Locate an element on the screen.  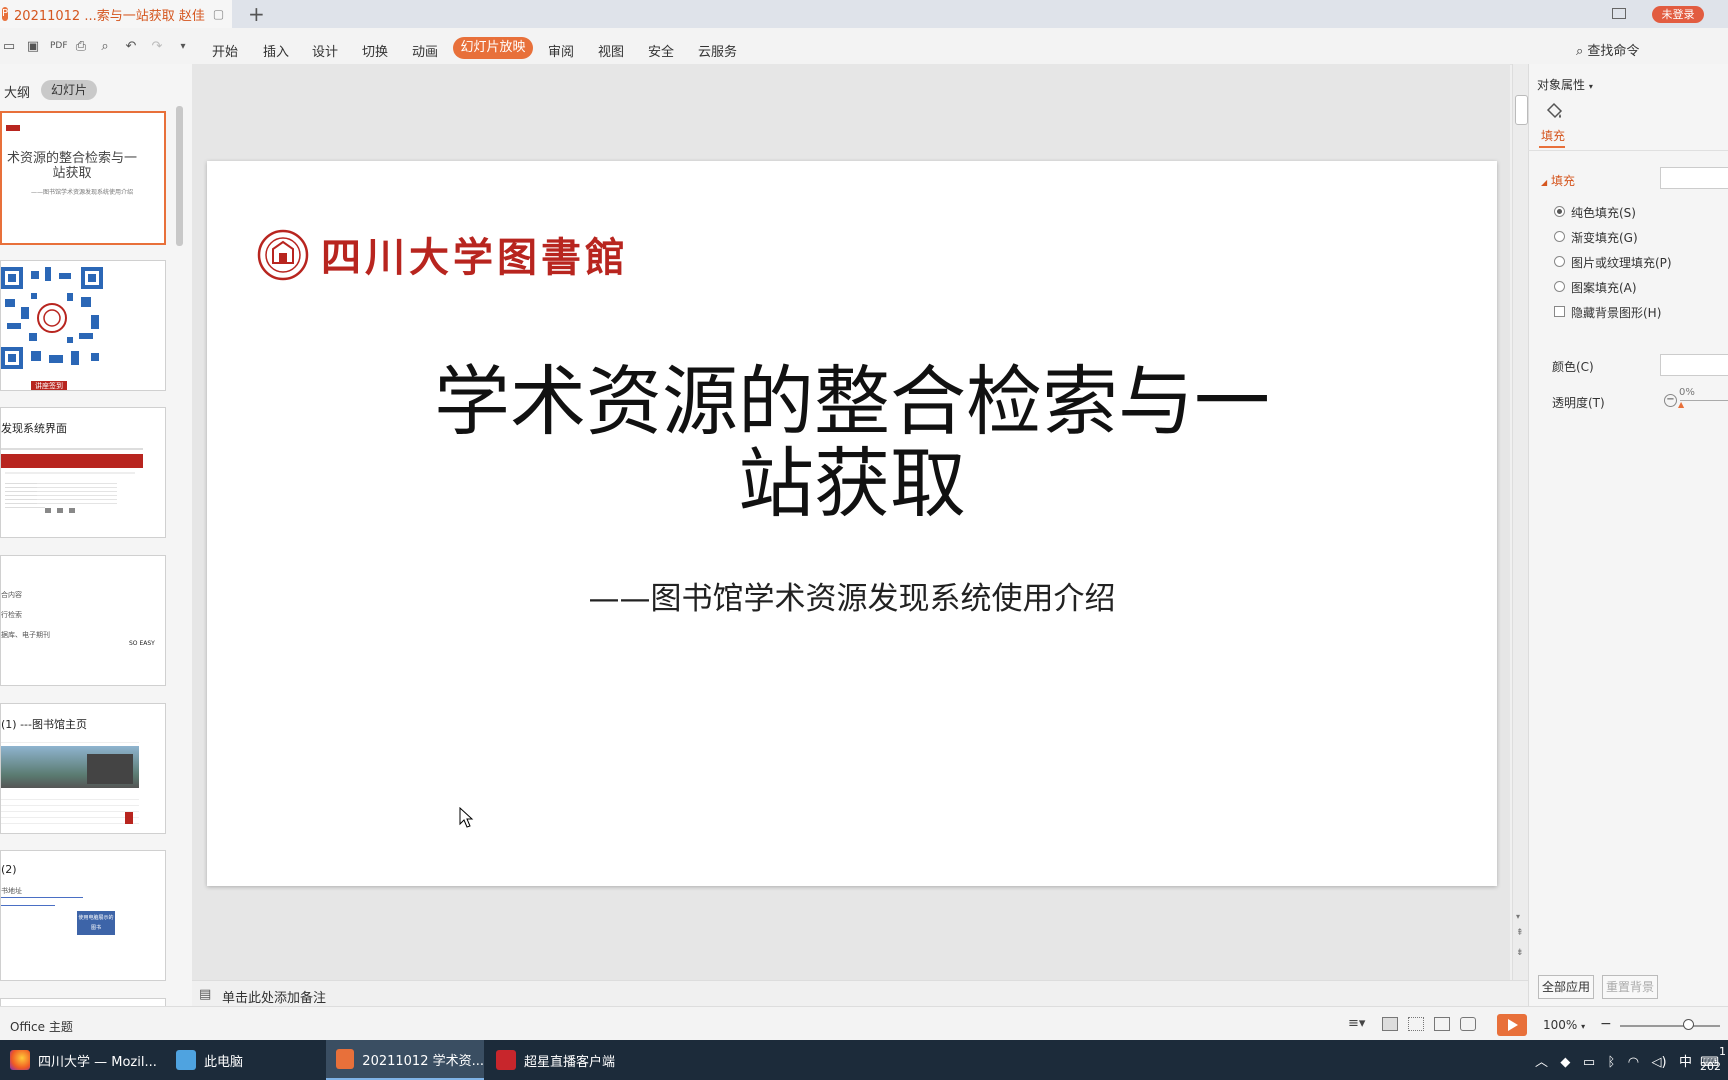
zoom-level: 100% ▾ is located at coordinates (1564, 1025).